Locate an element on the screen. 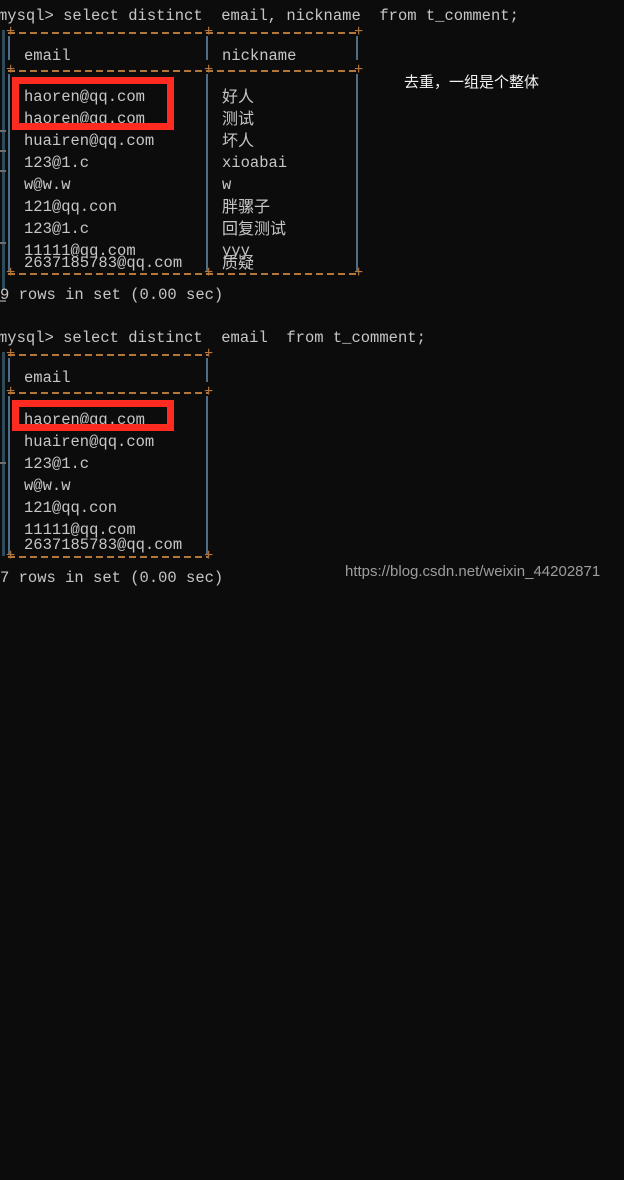 This screenshot has height=1180, width=624. table-1-top-rule is located at coordinates (183, 33).